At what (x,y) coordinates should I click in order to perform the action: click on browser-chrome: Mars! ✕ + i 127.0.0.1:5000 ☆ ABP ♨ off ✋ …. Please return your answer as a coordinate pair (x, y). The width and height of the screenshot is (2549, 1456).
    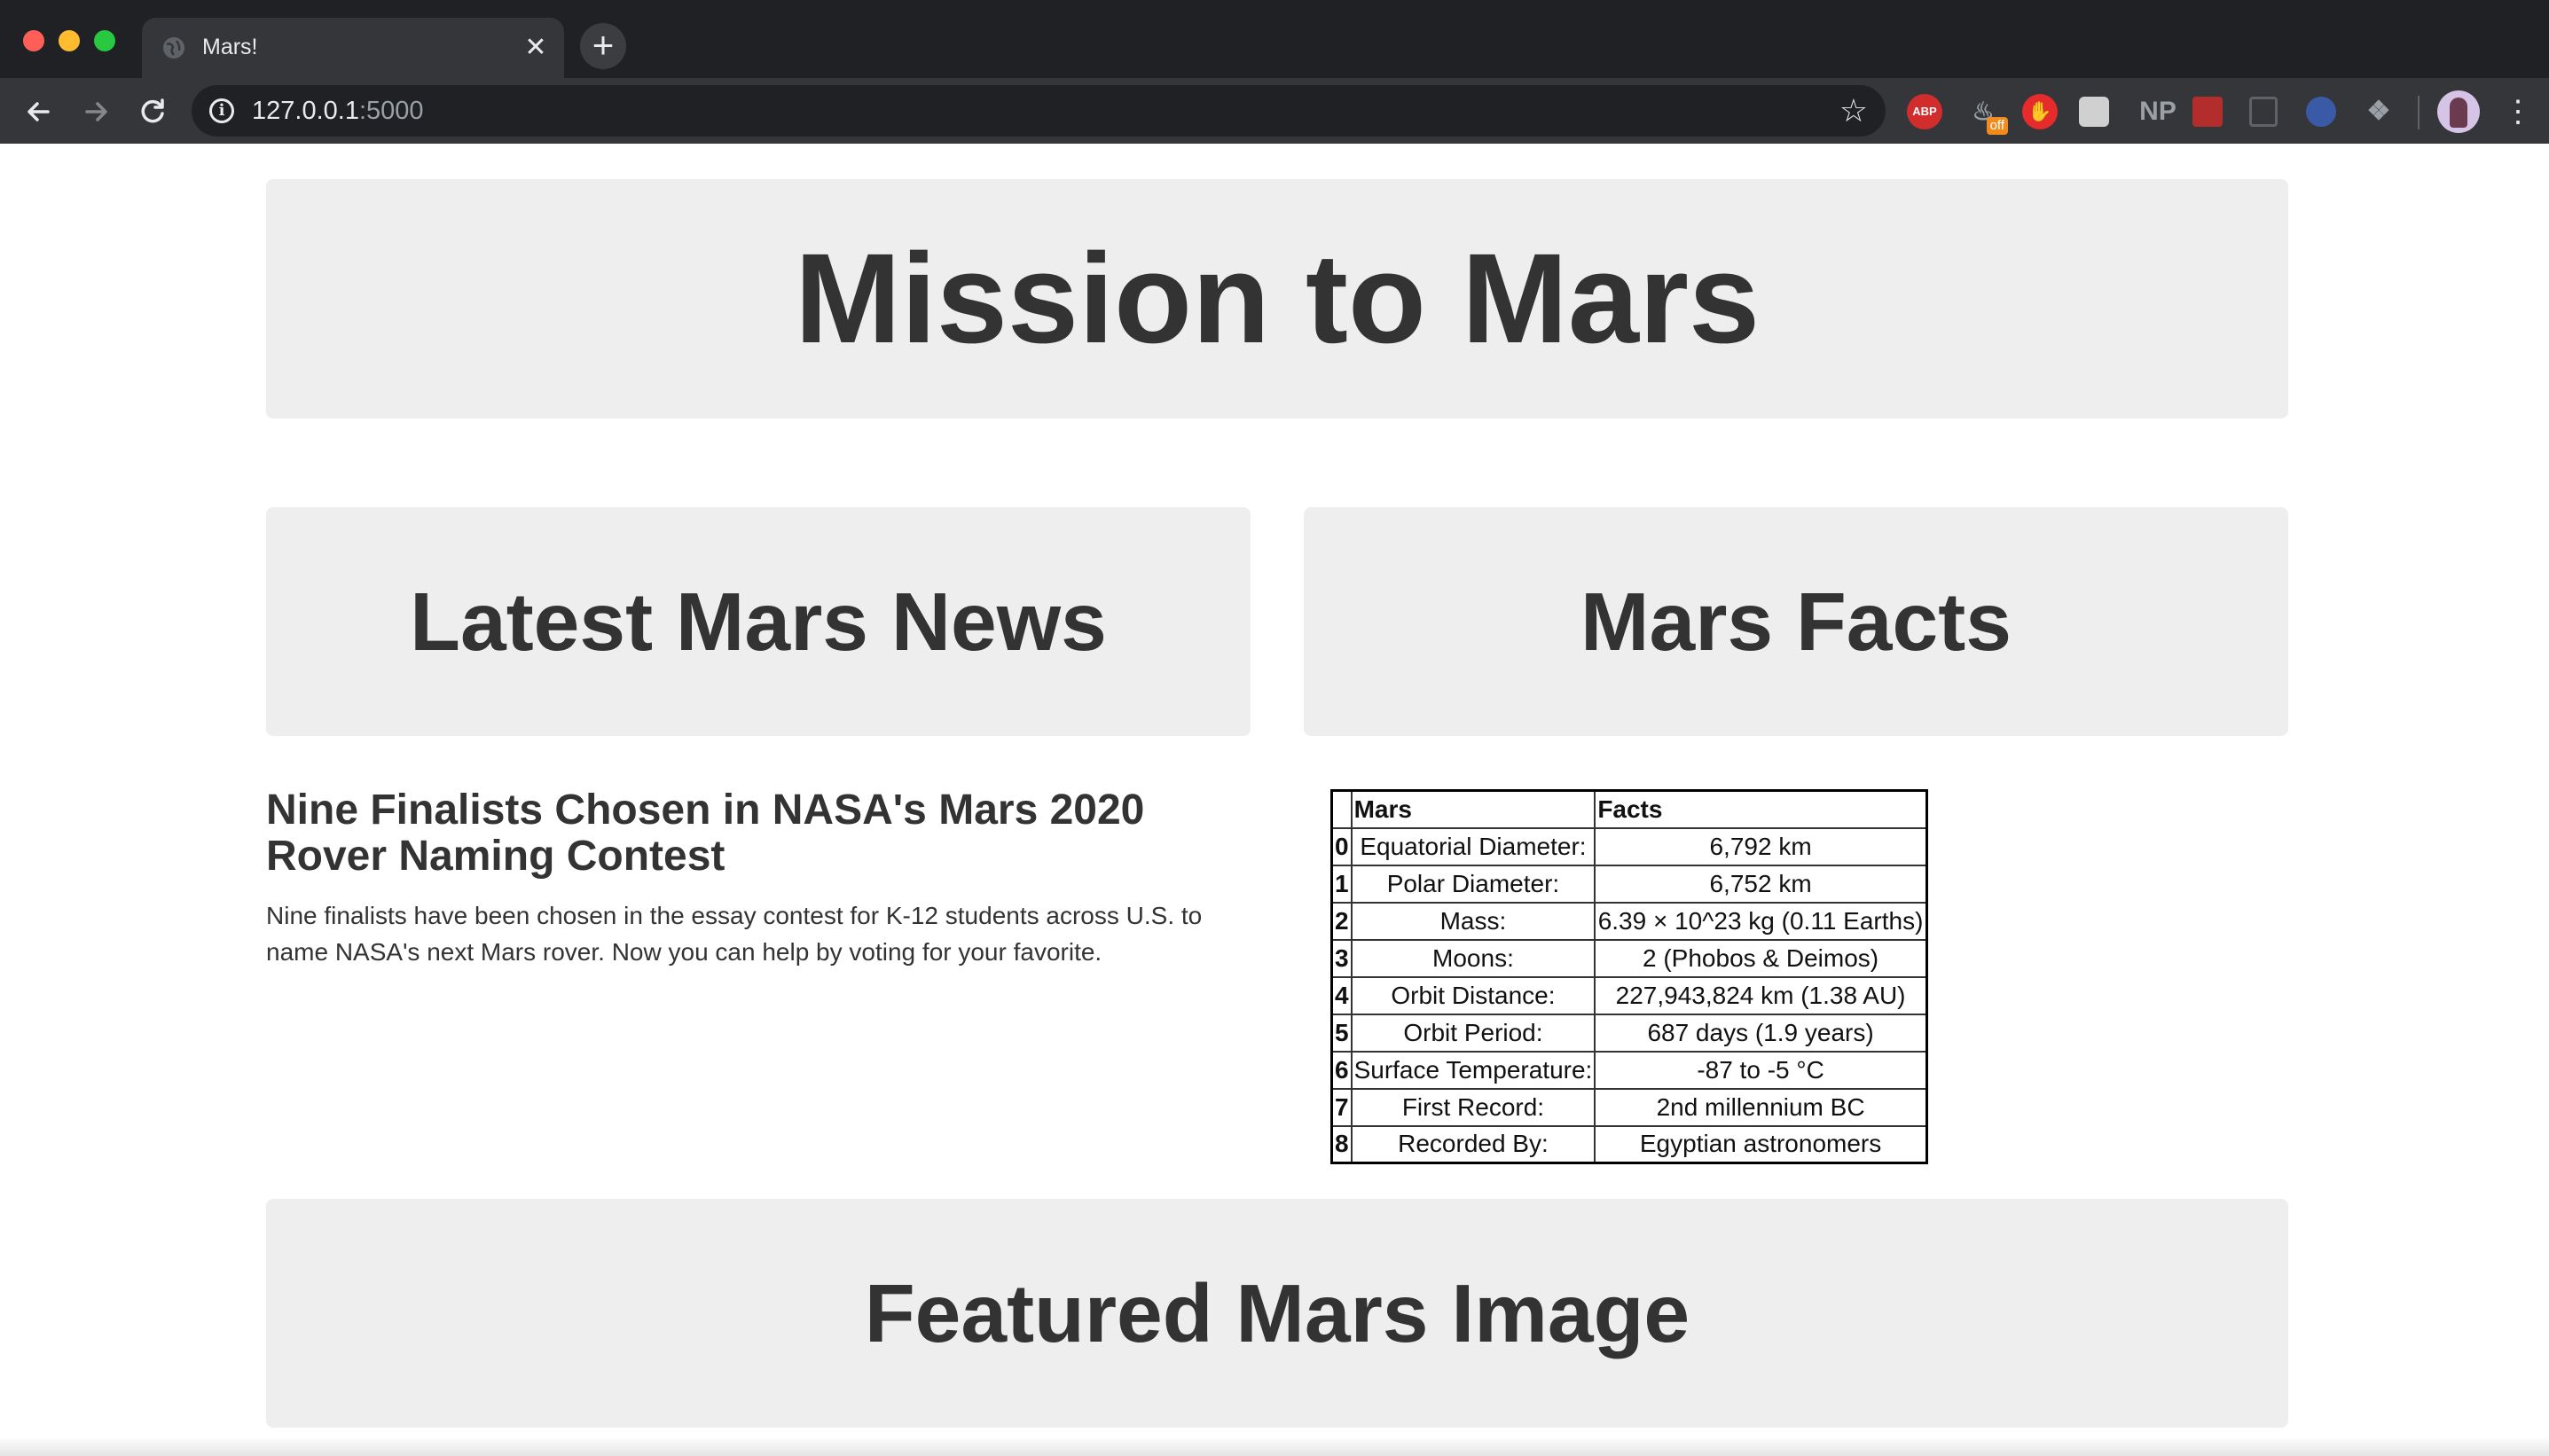
    Looking at the image, I should click on (1275, 72).